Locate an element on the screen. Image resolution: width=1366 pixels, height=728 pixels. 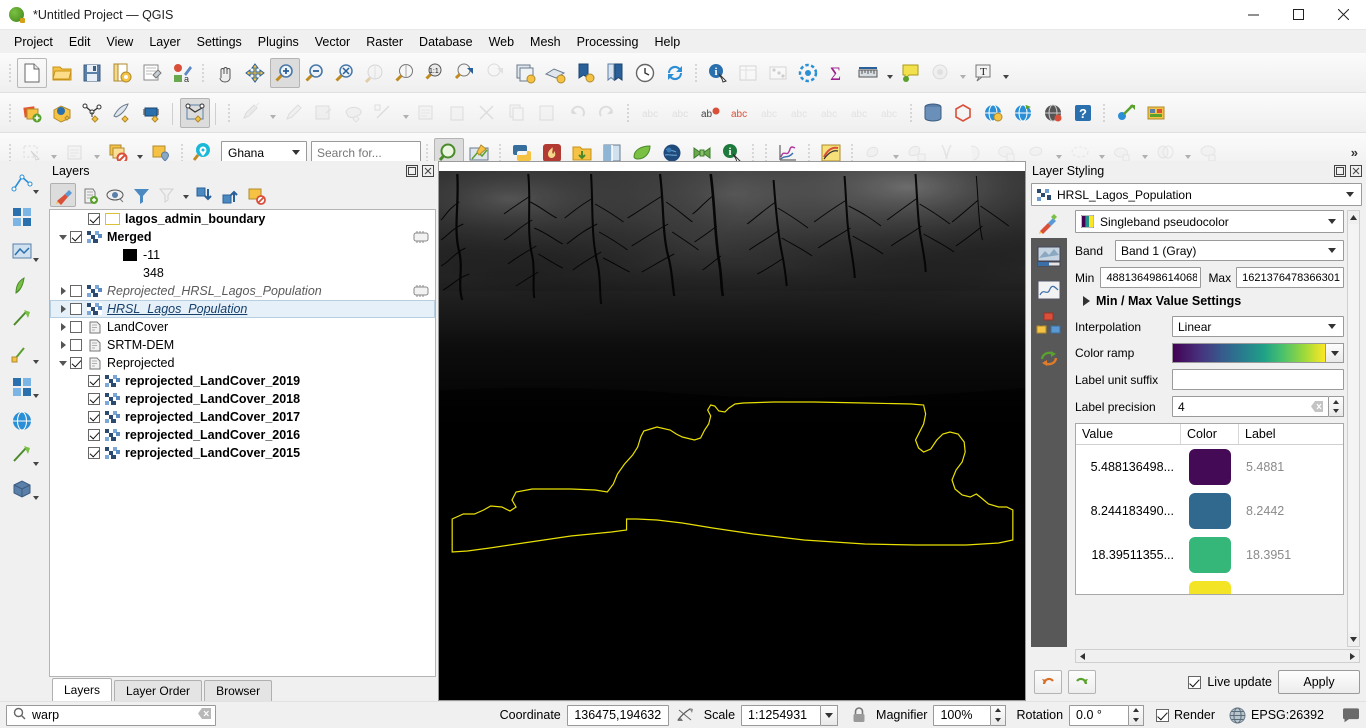
close-button is located at coordinates (1343, 15).